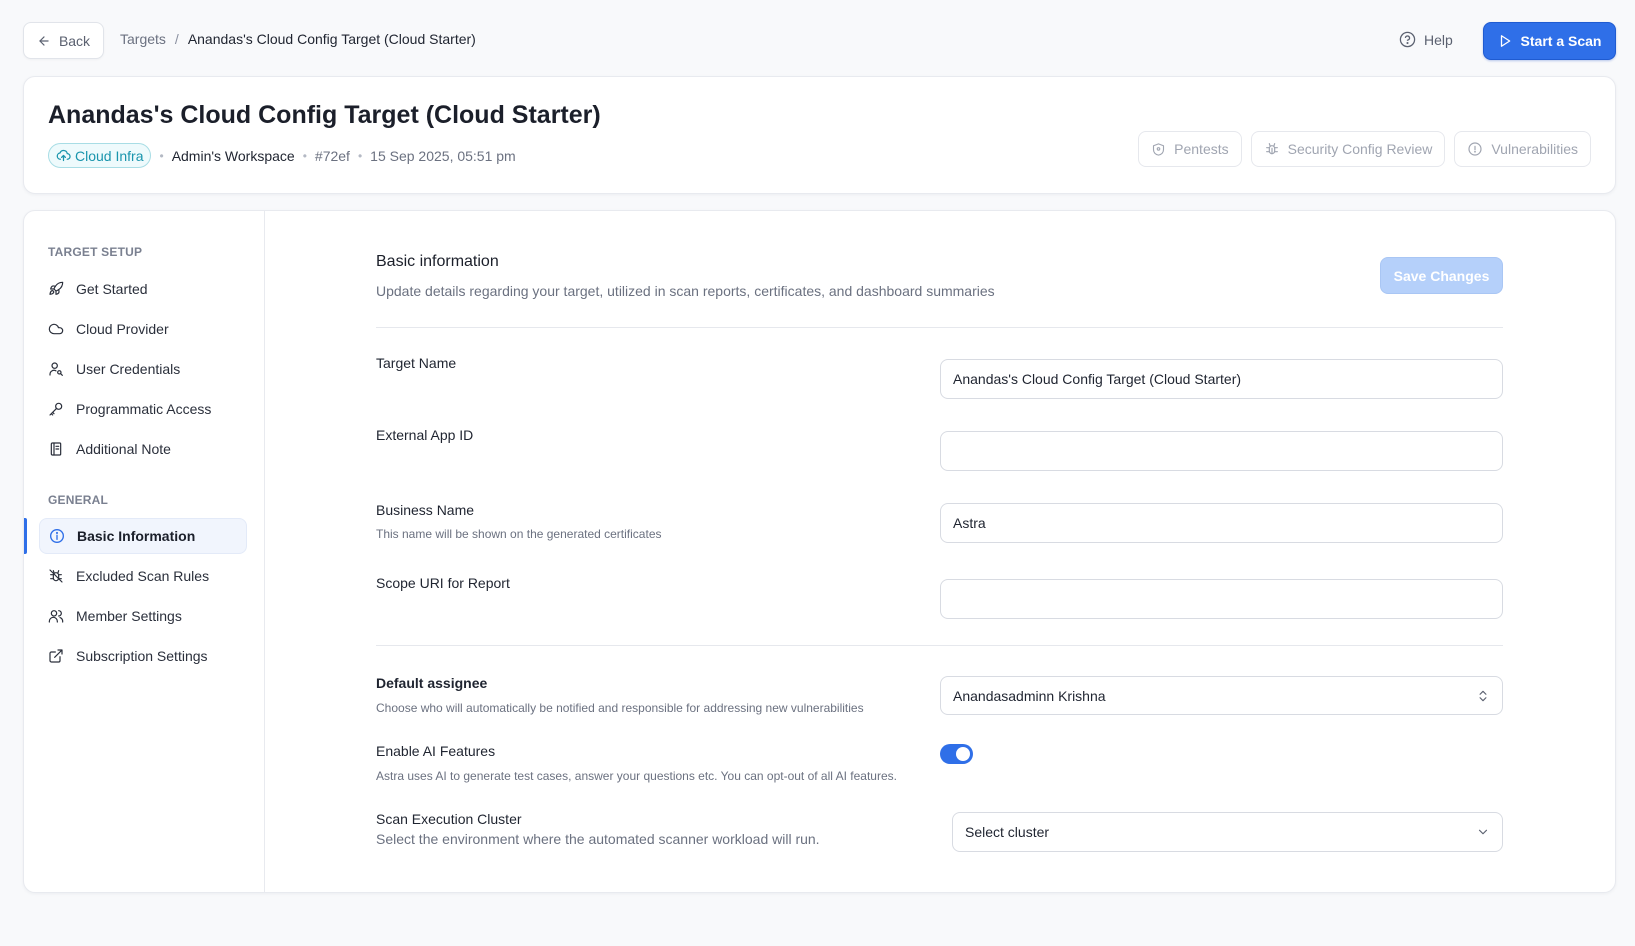  What do you see at coordinates (437, 261) in the screenshot?
I see `section-title: Basic information` at bounding box center [437, 261].